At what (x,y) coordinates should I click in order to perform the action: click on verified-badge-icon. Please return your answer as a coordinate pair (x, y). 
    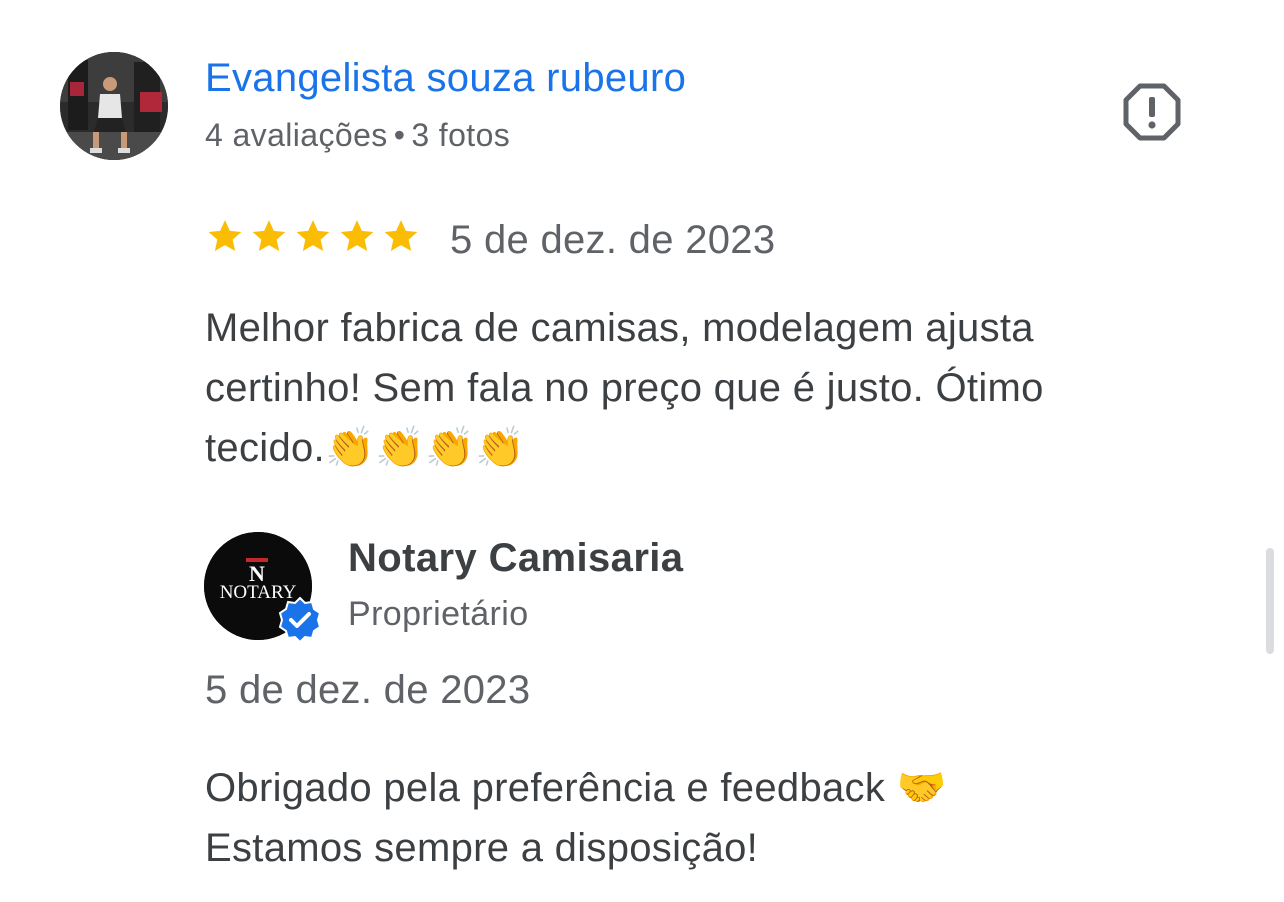
    Looking at the image, I should click on (300, 620).